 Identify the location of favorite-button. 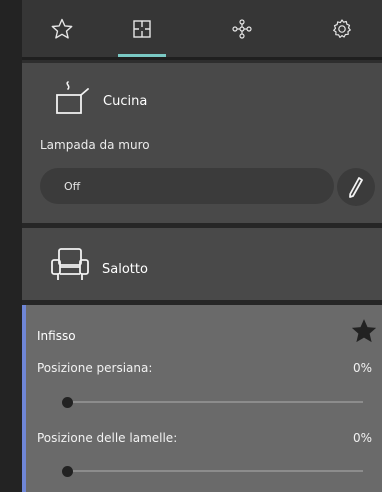
(364, 333).